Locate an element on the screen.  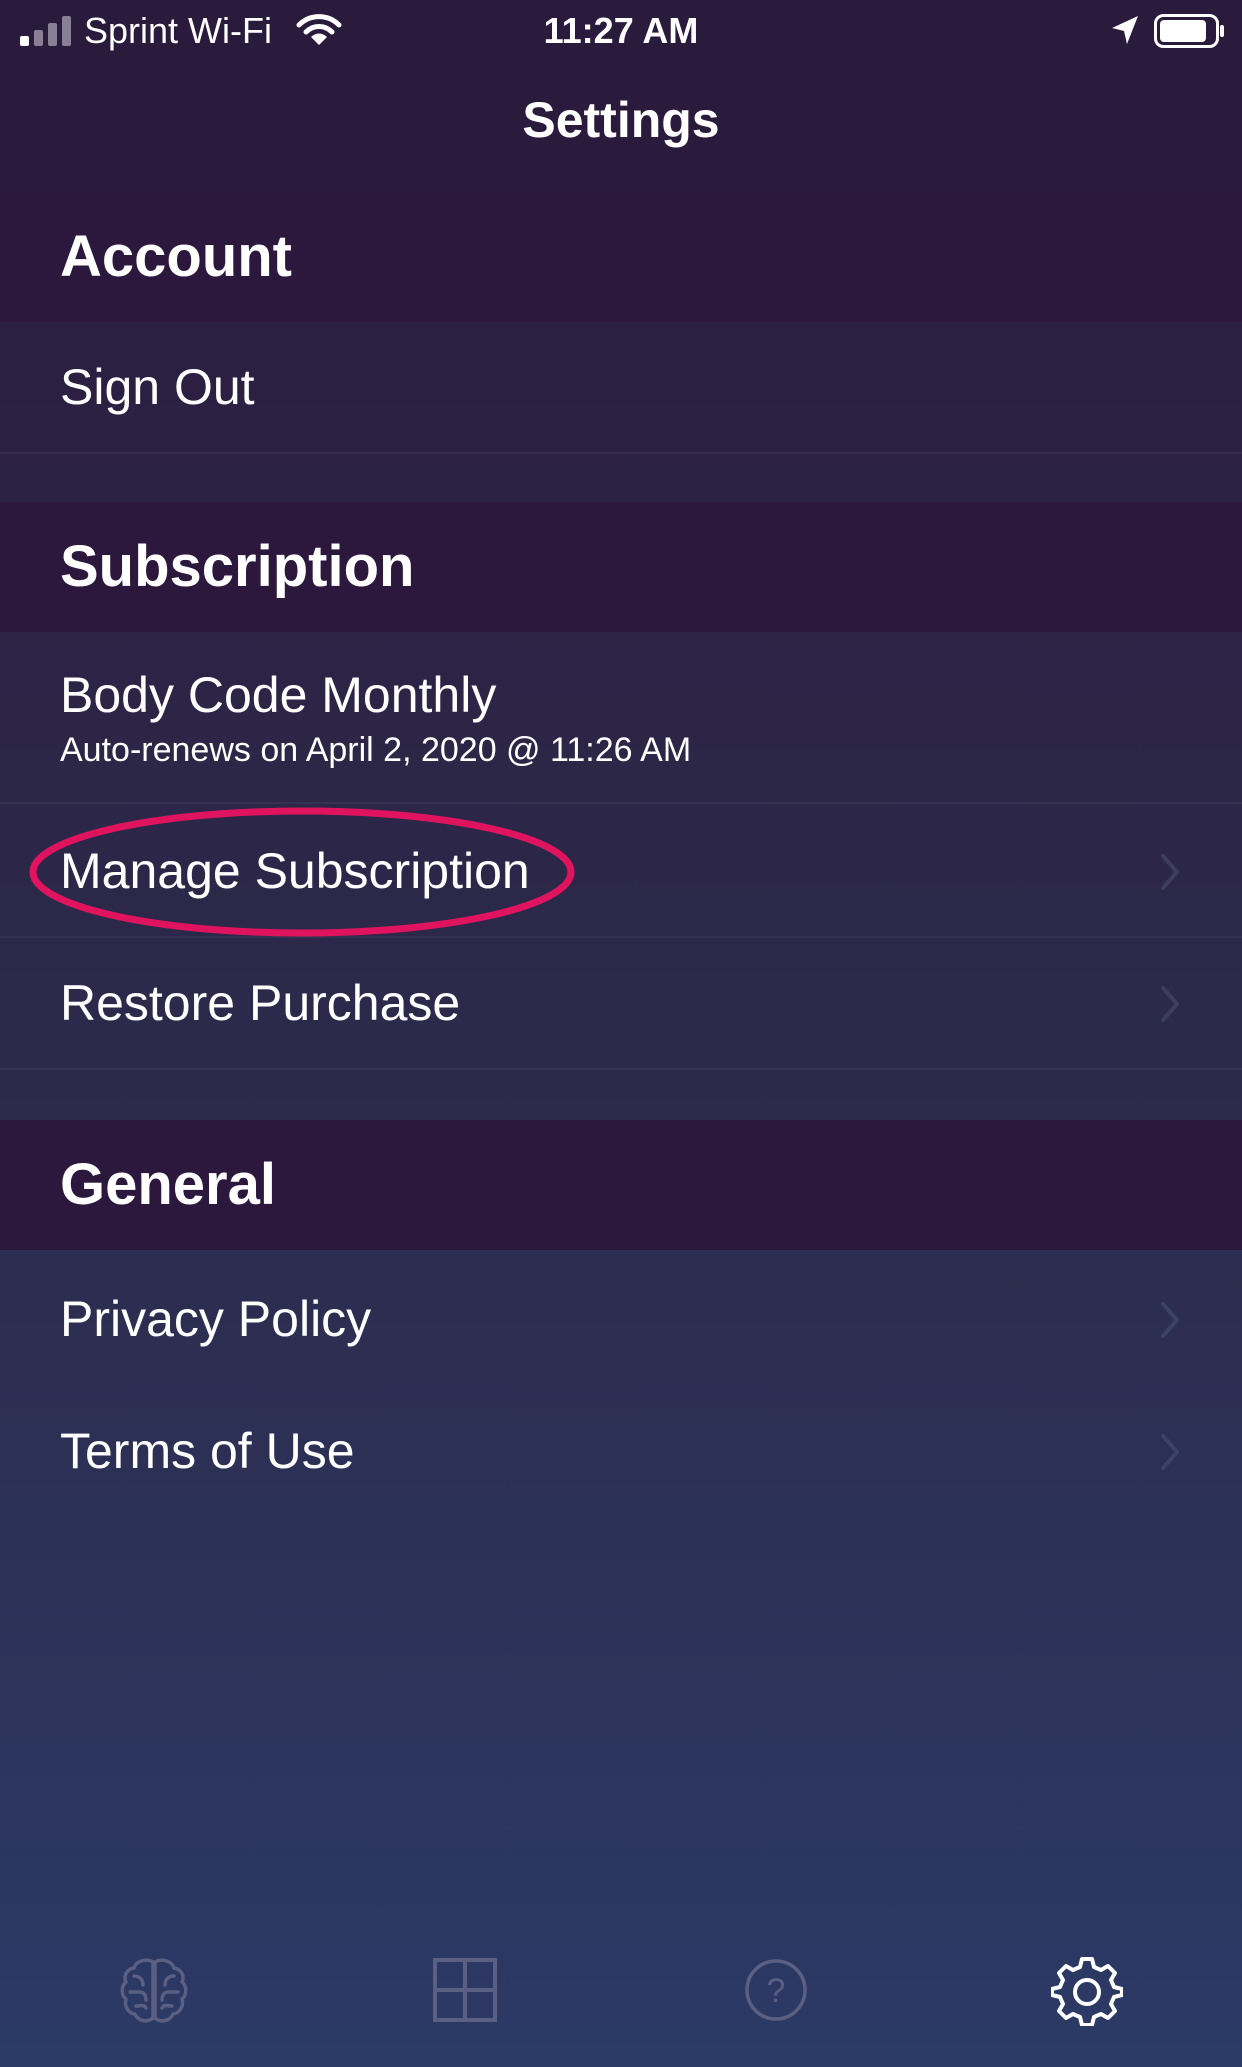
navigation-bar: Settings is located at coordinates (621, 127).